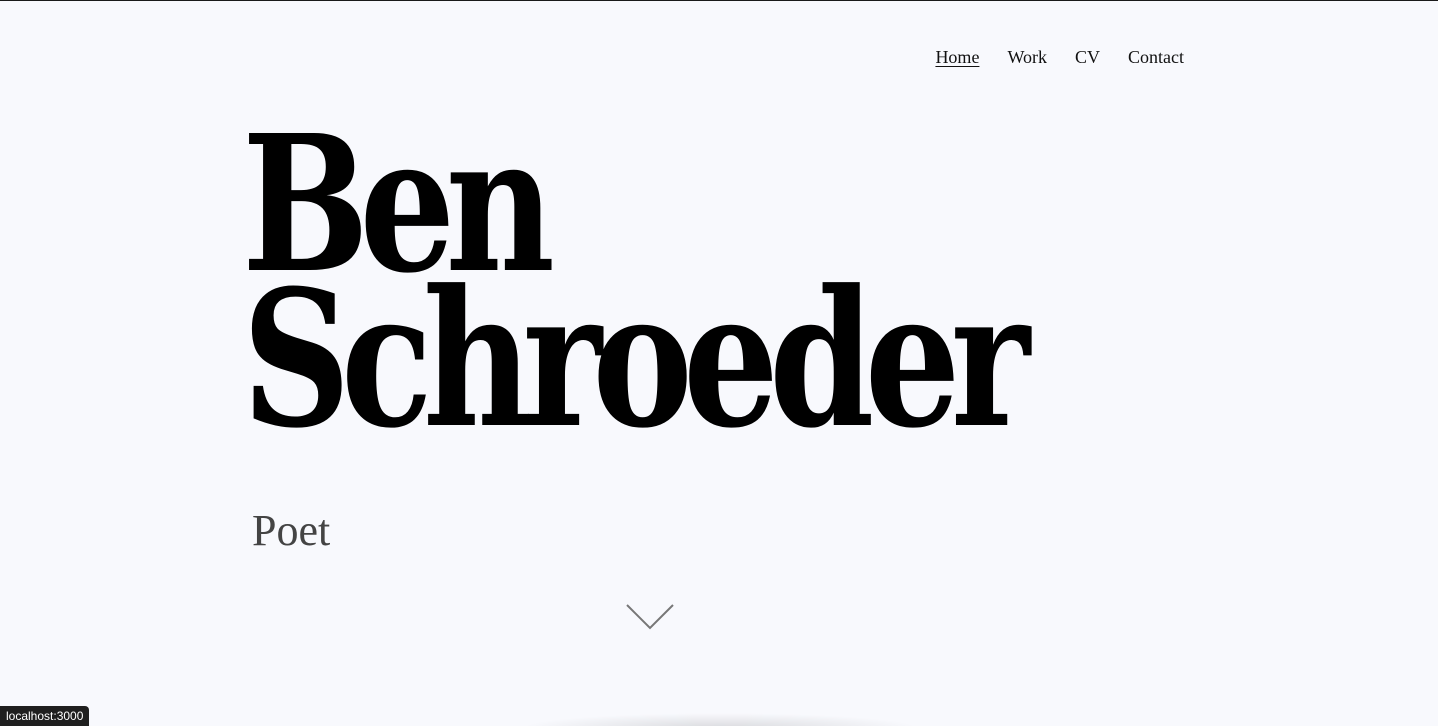 This screenshot has height=726, width=1438. Describe the element at coordinates (957, 57) in the screenshot. I see `nav-link-home: Home` at that location.